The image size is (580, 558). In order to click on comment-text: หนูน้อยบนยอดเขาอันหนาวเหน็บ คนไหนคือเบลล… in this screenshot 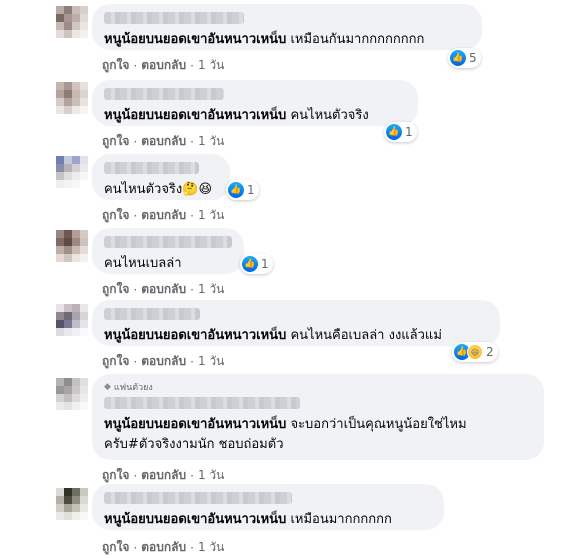, I will do `click(273, 335)`.